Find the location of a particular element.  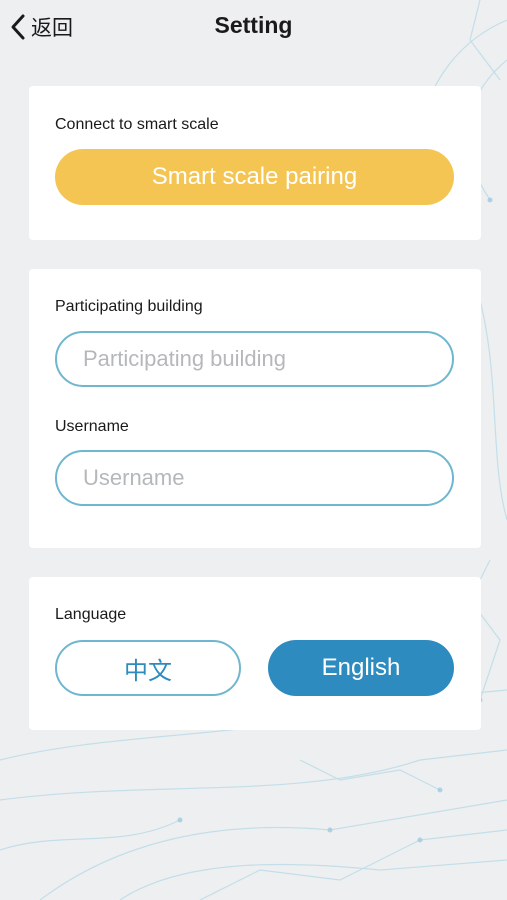

building-field is located at coordinates (254, 359).